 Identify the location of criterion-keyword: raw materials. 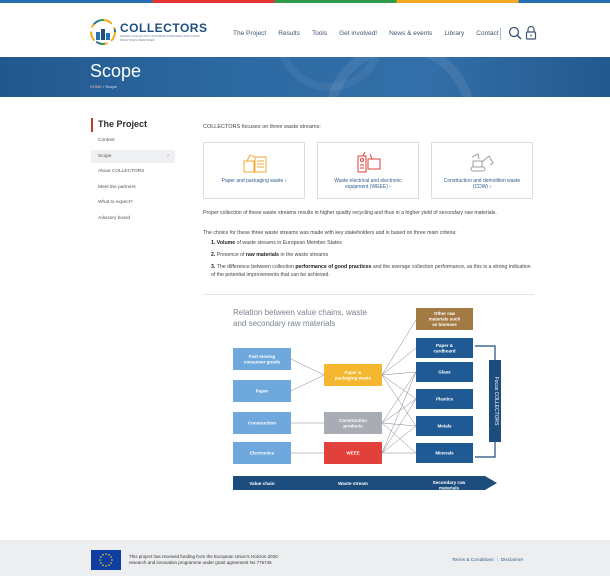
(262, 255).